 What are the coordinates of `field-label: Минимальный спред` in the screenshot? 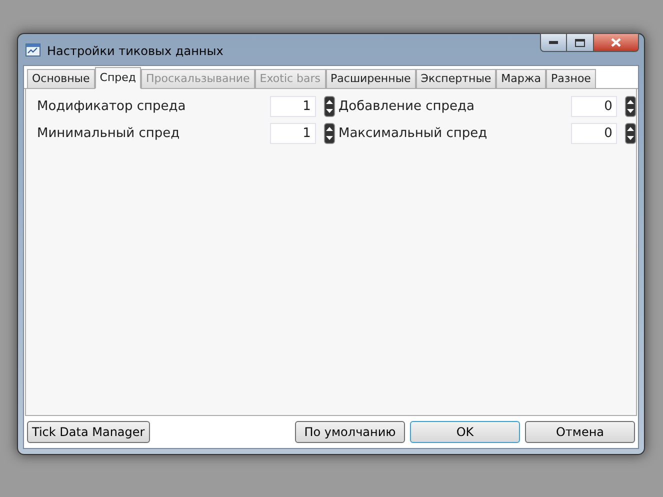 It's located at (109, 133).